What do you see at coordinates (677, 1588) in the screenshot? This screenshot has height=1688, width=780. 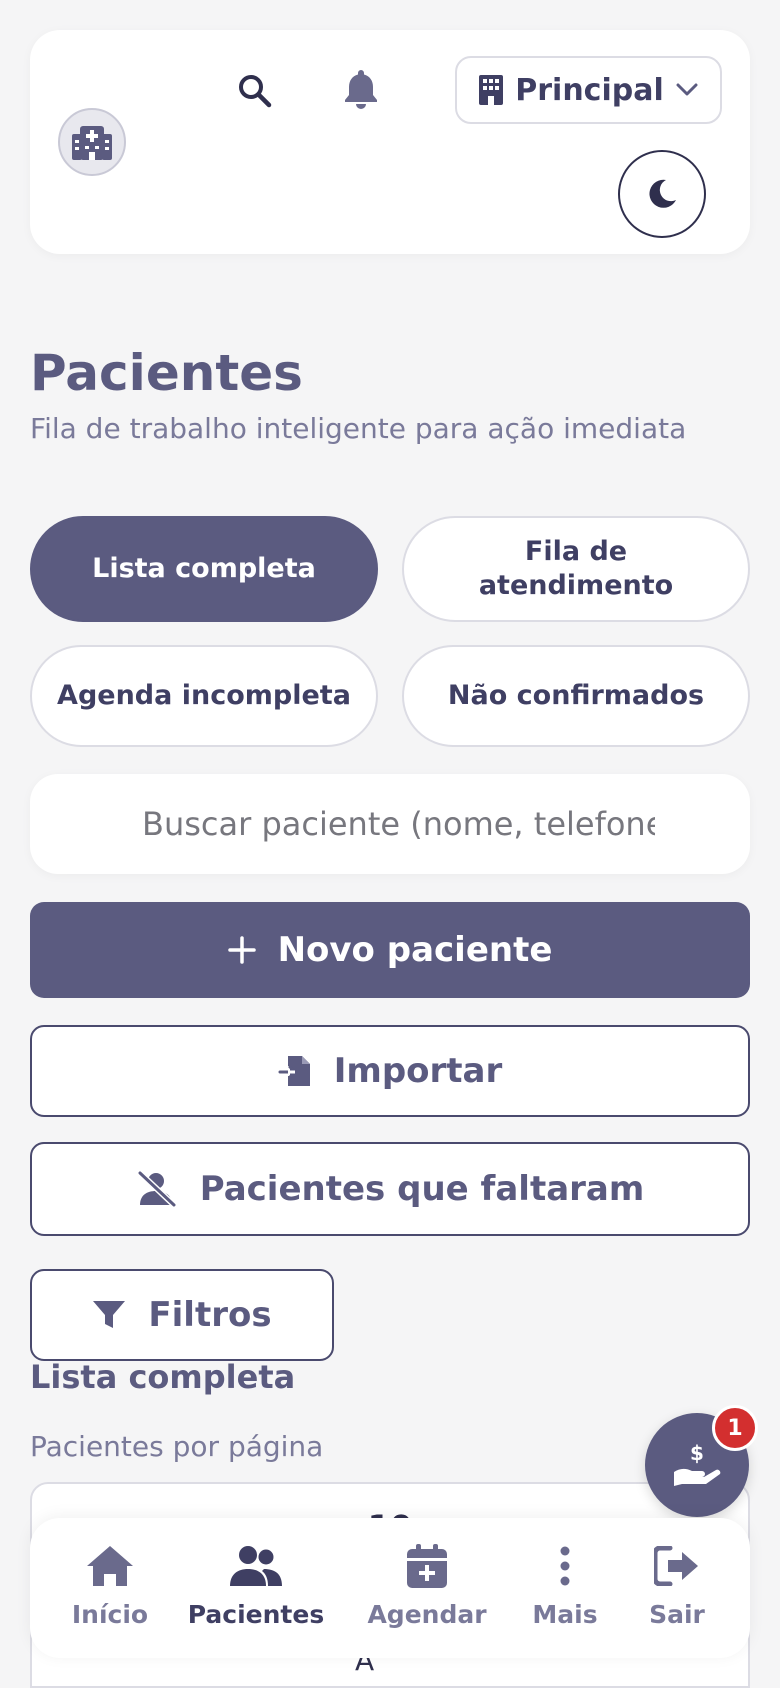 I see `nav-item-logout: Sair` at bounding box center [677, 1588].